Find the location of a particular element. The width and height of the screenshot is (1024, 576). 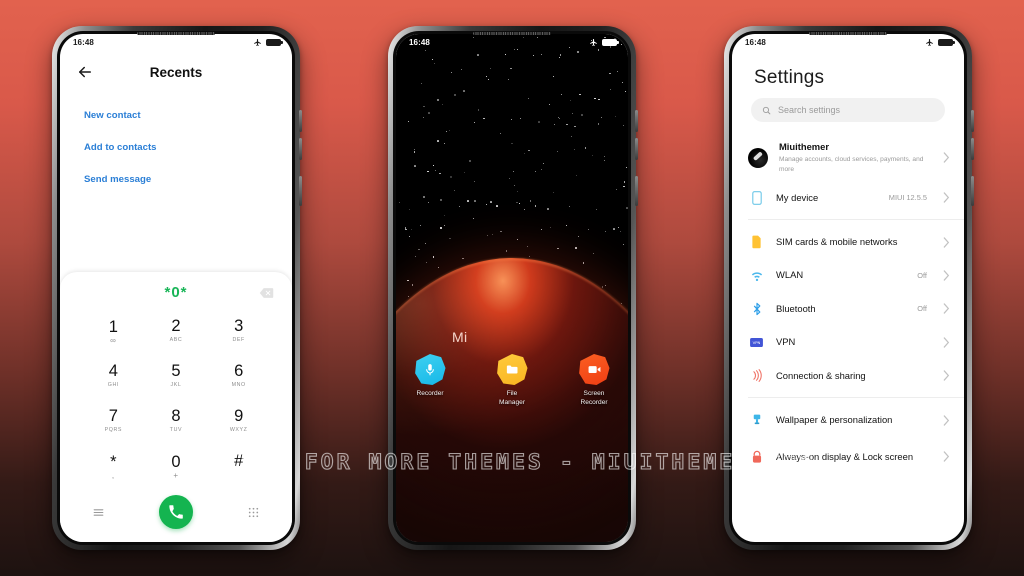

app-recorder: Recorder is located at coordinates (430, 380).